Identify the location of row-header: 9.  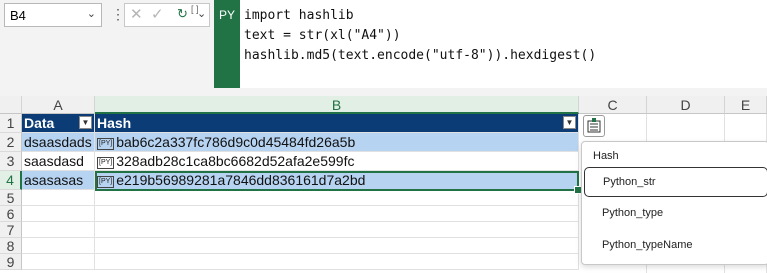
(11, 262).